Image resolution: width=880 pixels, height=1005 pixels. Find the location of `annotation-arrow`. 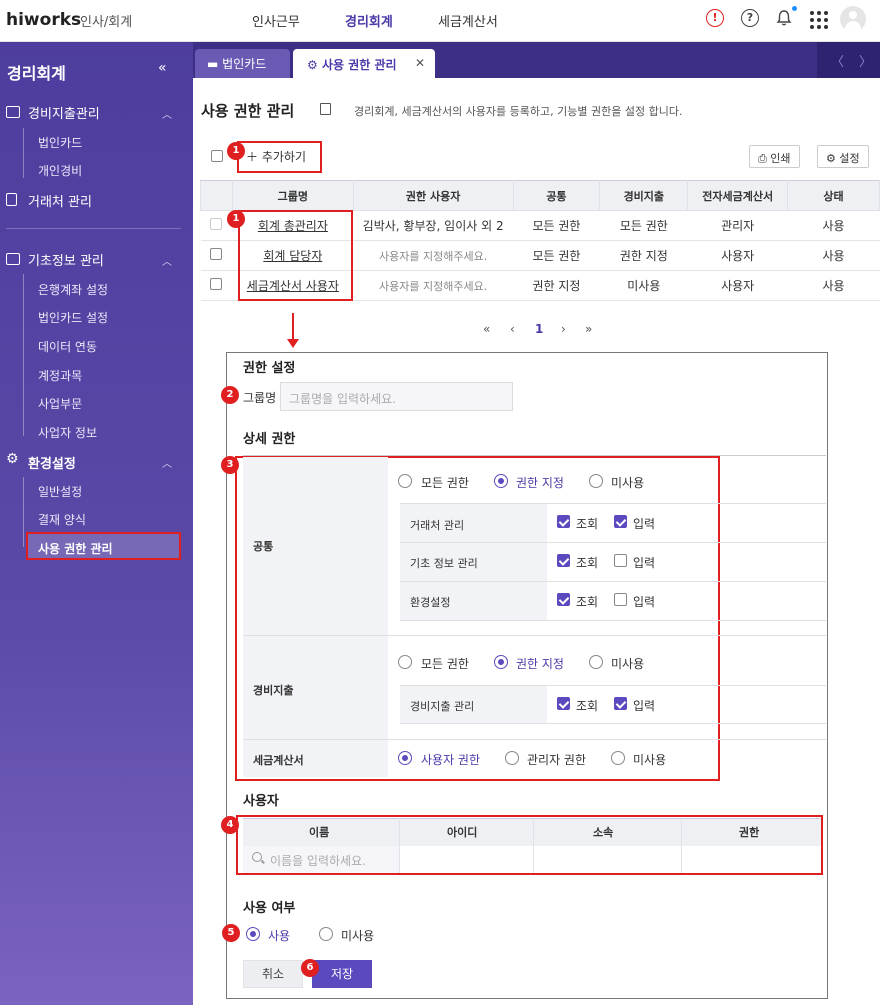

annotation-arrow is located at coordinates (293, 327).